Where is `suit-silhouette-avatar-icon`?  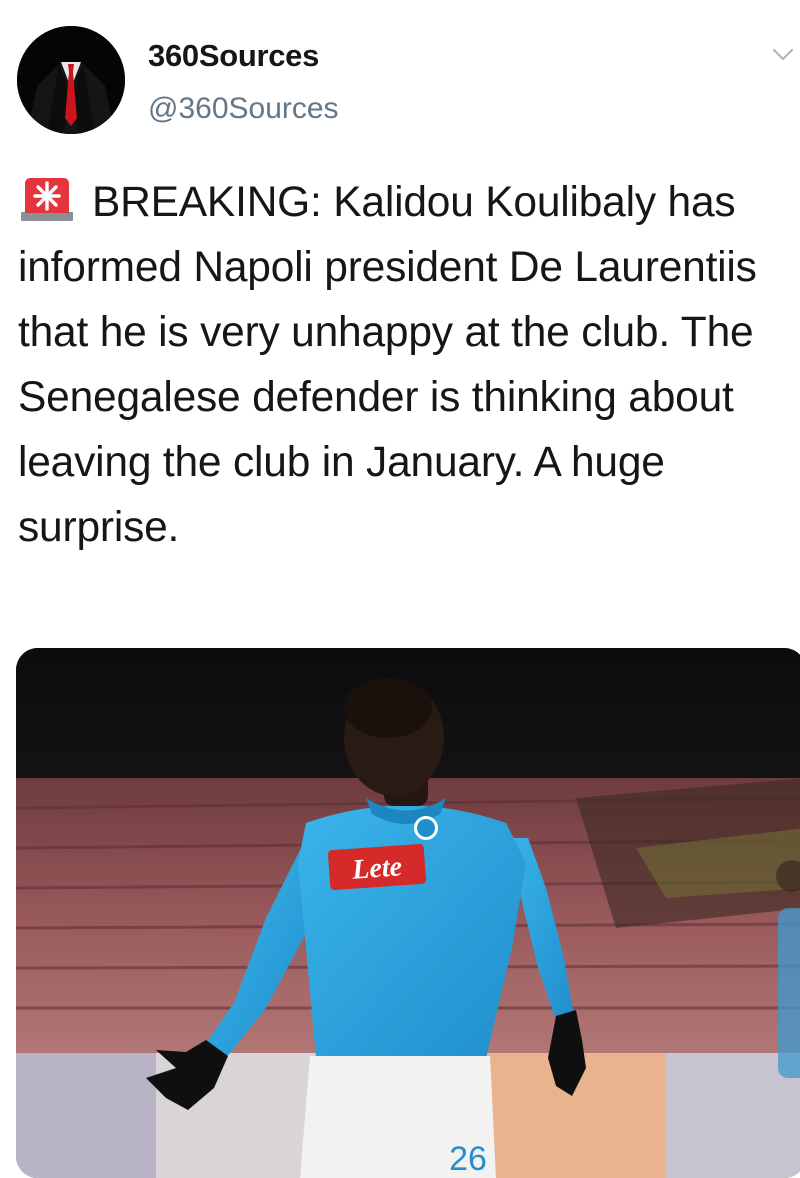
suit-silhouette-avatar-icon is located at coordinates (71, 80).